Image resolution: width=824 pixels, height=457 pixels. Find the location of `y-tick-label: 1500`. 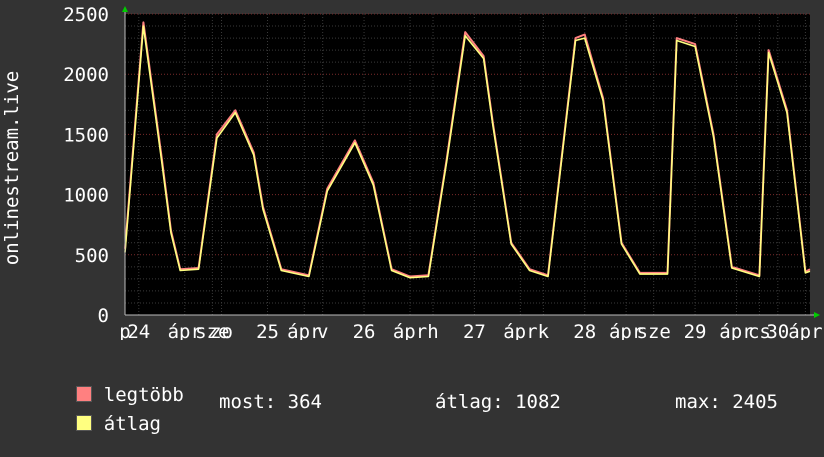

y-tick-label: 1500 is located at coordinates (86, 135).